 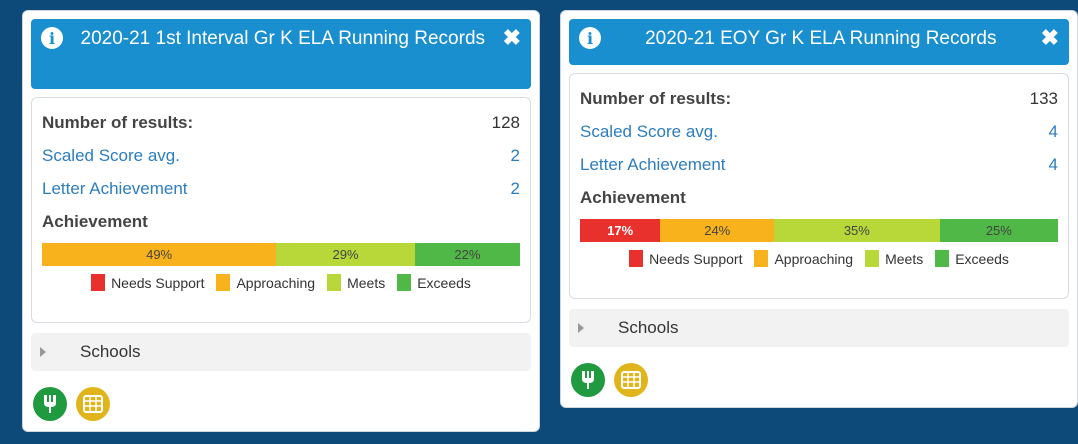 What do you see at coordinates (821, 38) in the screenshot?
I see `card-title: 2020-21 EOY Gr K ELA Running Records` at bounding box center [821, 38].